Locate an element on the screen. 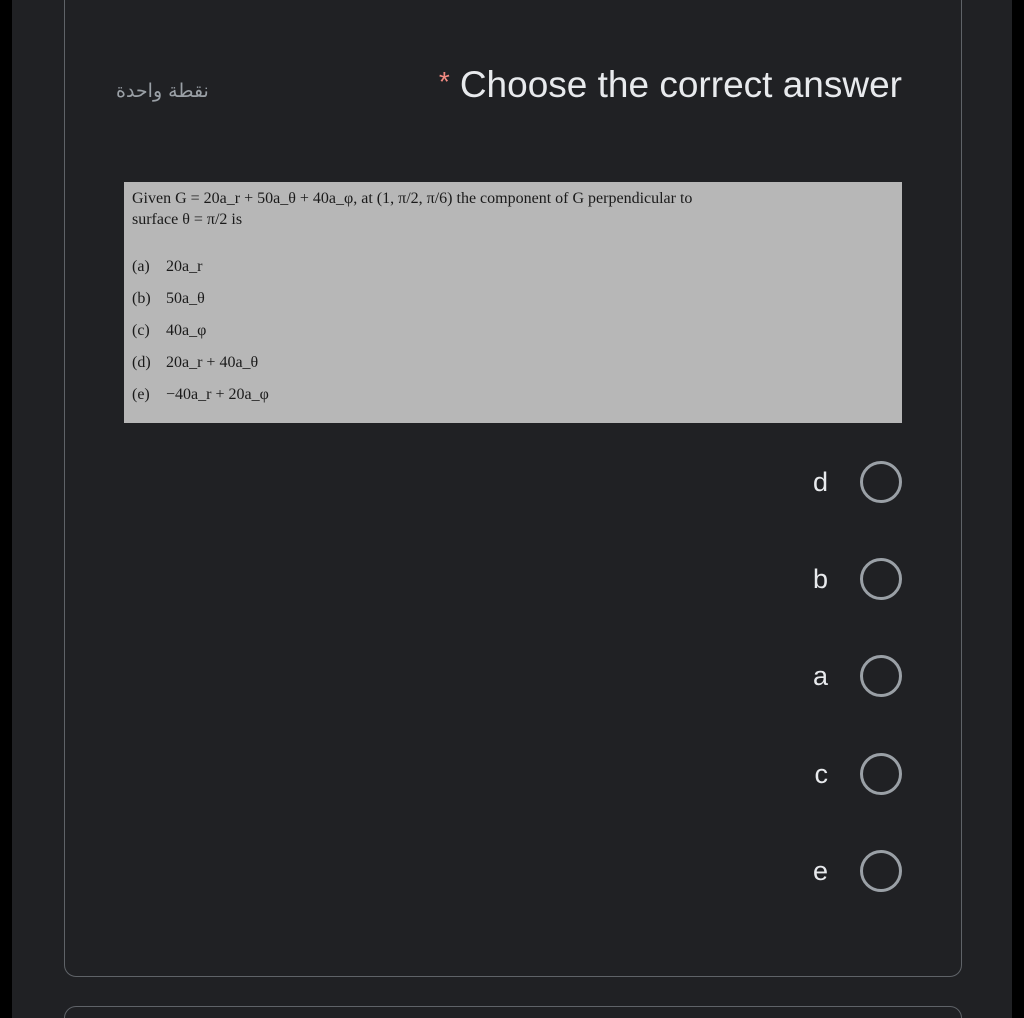 This screenshot has height=1018, width=1024. points-label: نقطة واحدة is located at coordinates (162, 91).